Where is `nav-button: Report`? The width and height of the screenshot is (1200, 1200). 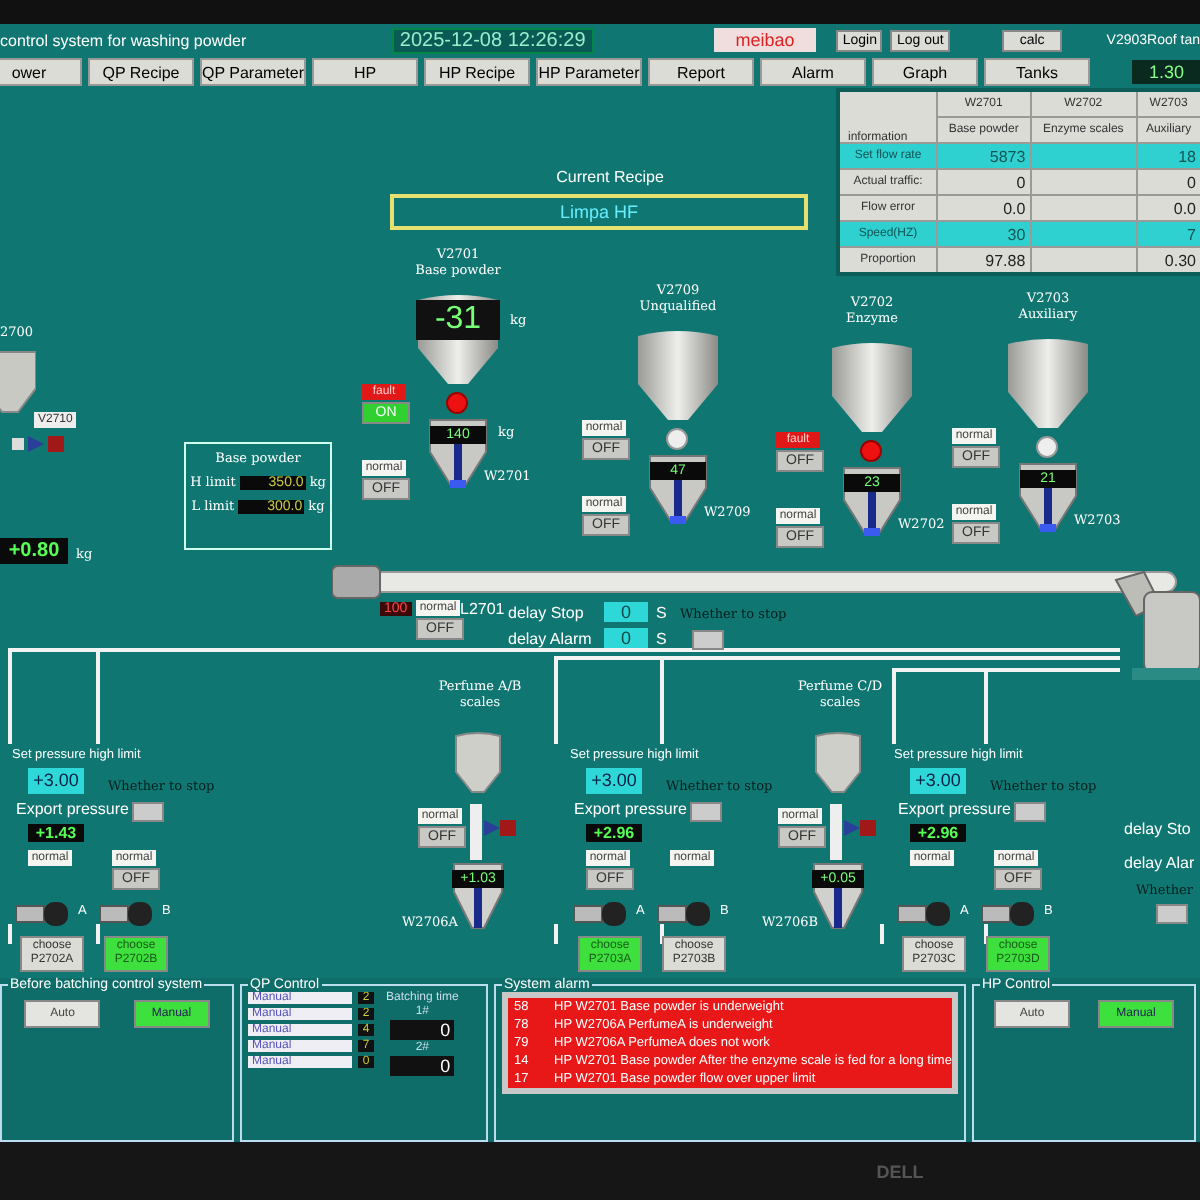
nav-button: Report is located at coordinates (701, 72).